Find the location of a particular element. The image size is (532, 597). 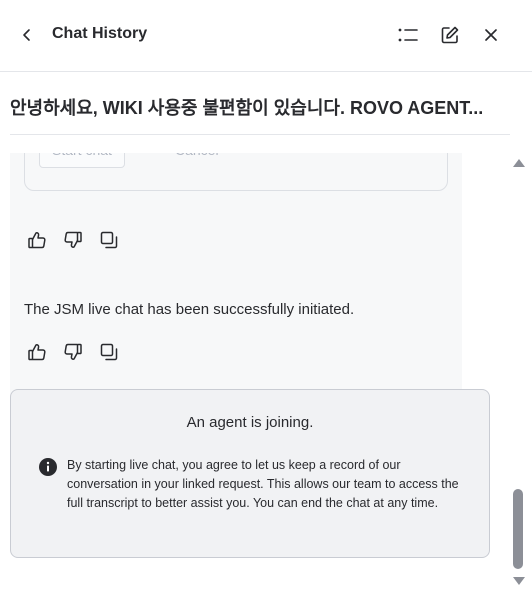

scroll-down-arrow is located at coordinates (519, 581).